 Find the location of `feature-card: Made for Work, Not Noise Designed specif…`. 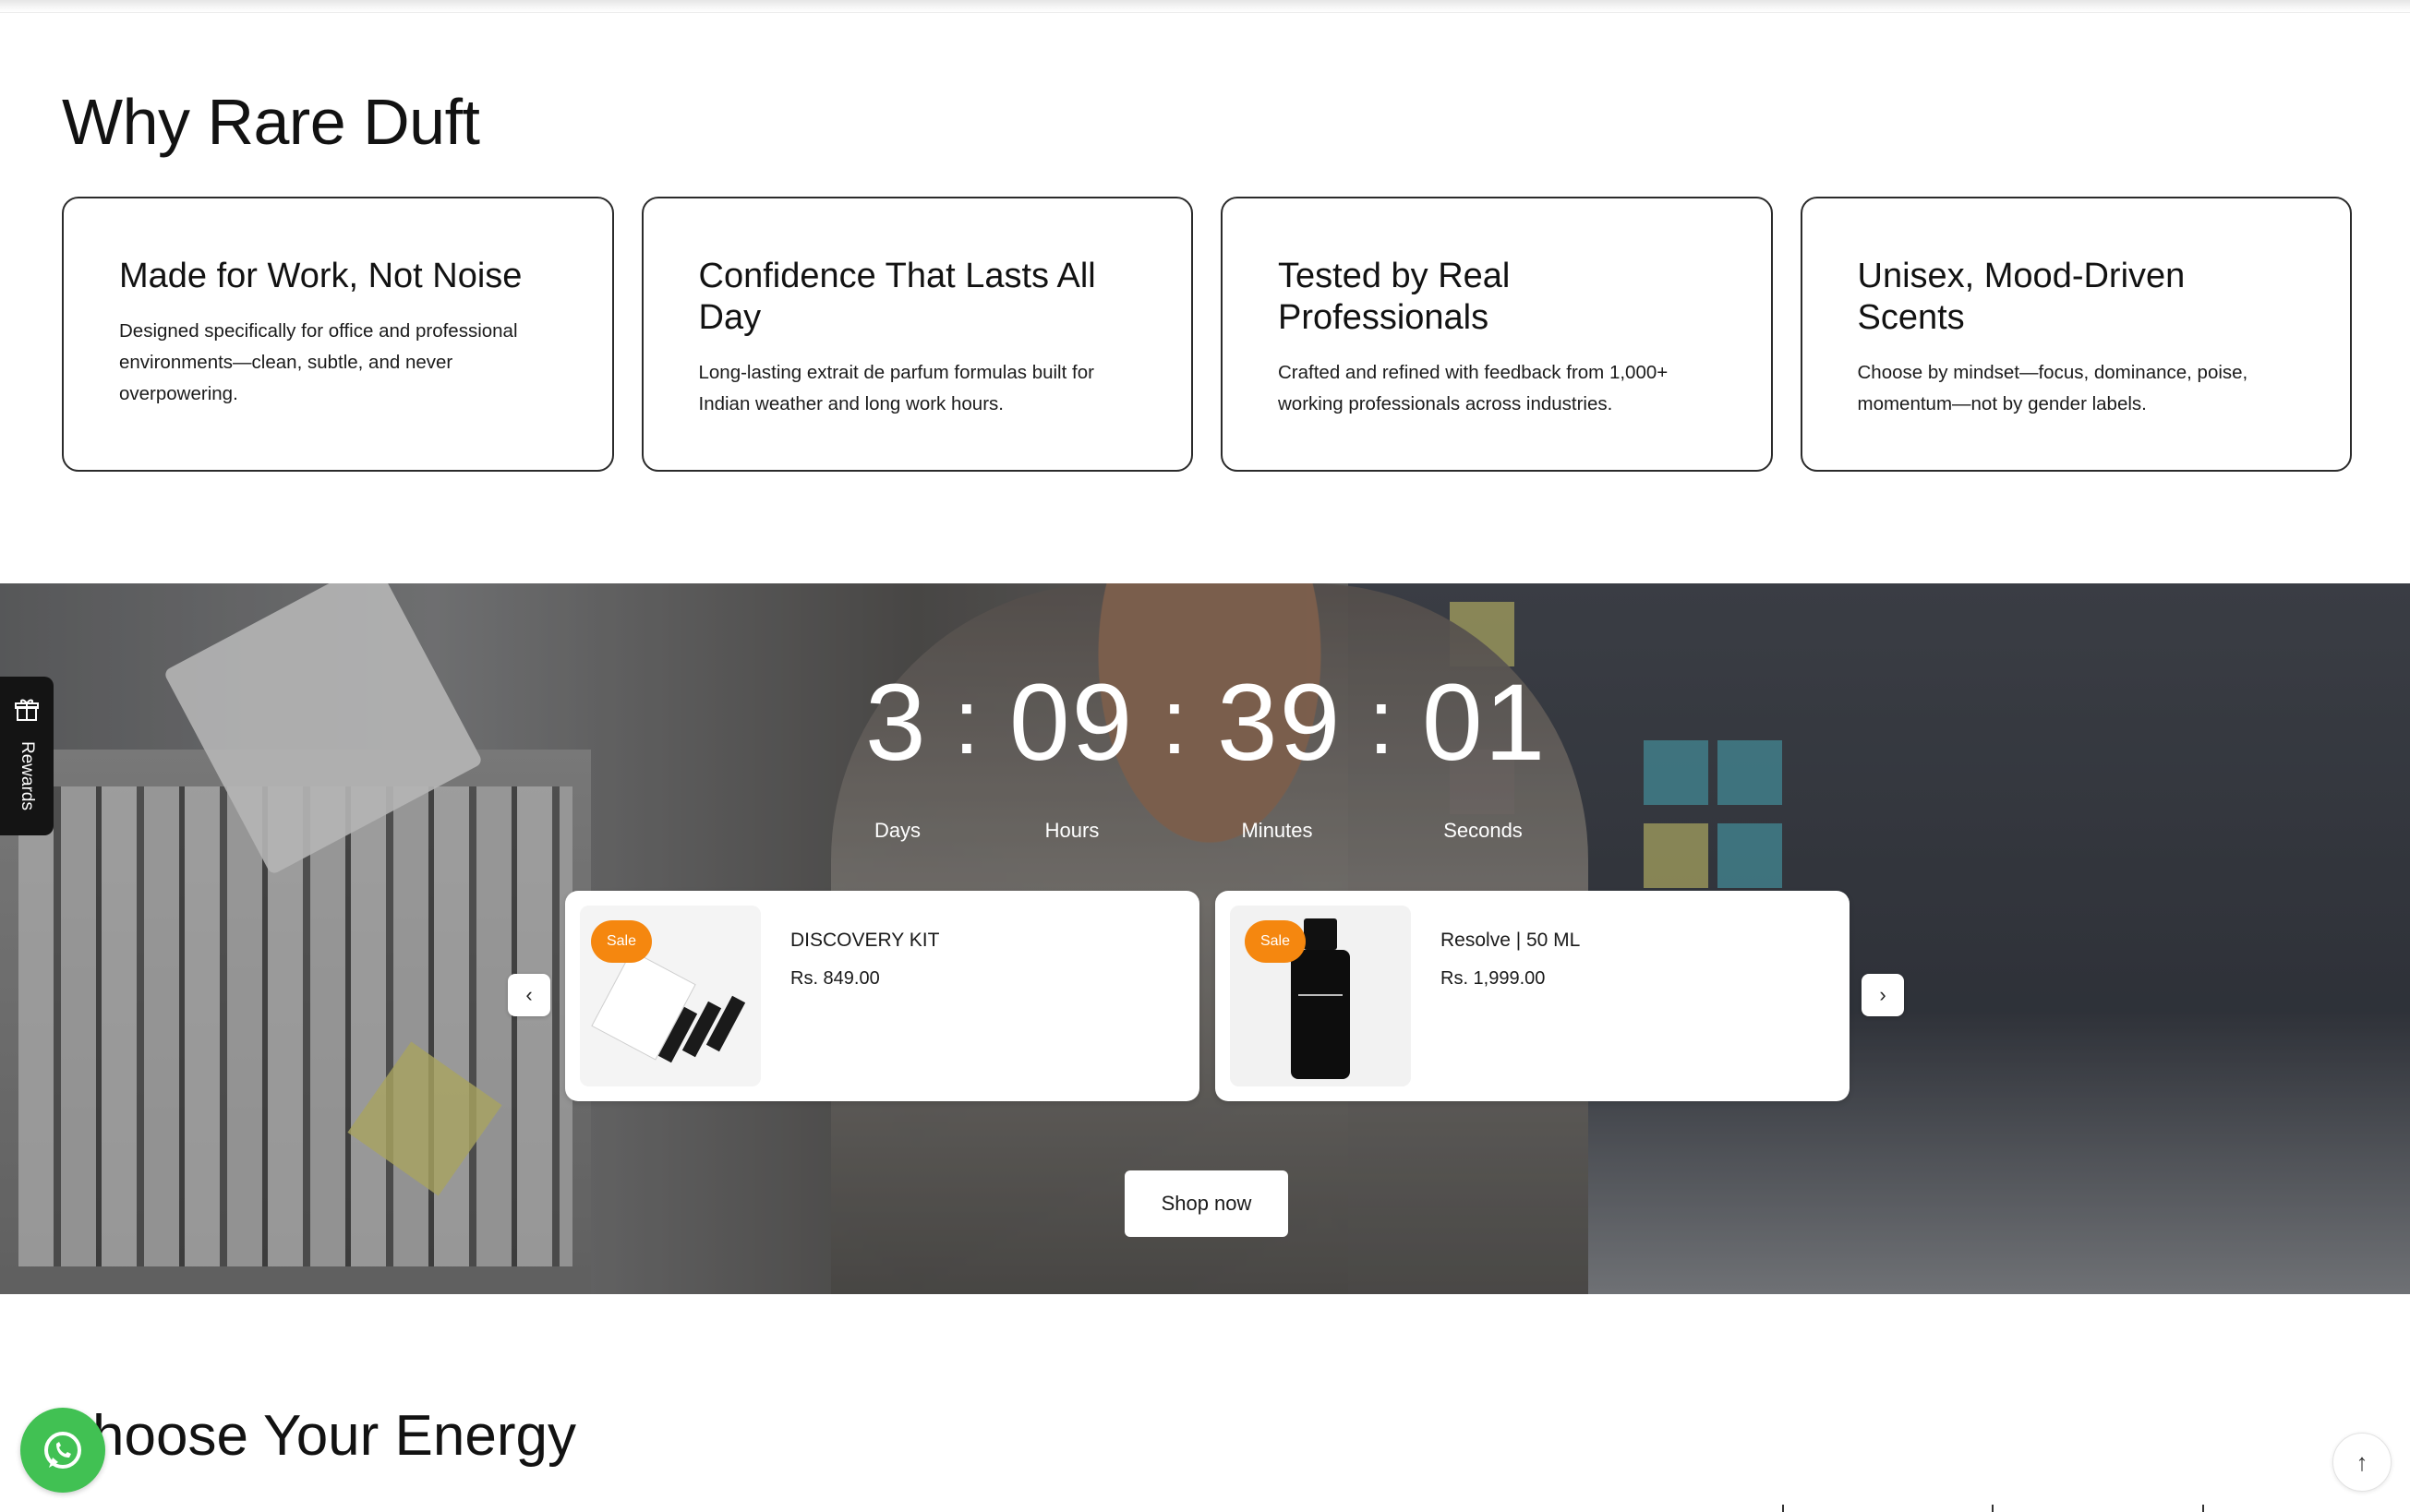

feature-card: Made for Work, Not Noise Designed specif… is located at coordinates (338, 334).